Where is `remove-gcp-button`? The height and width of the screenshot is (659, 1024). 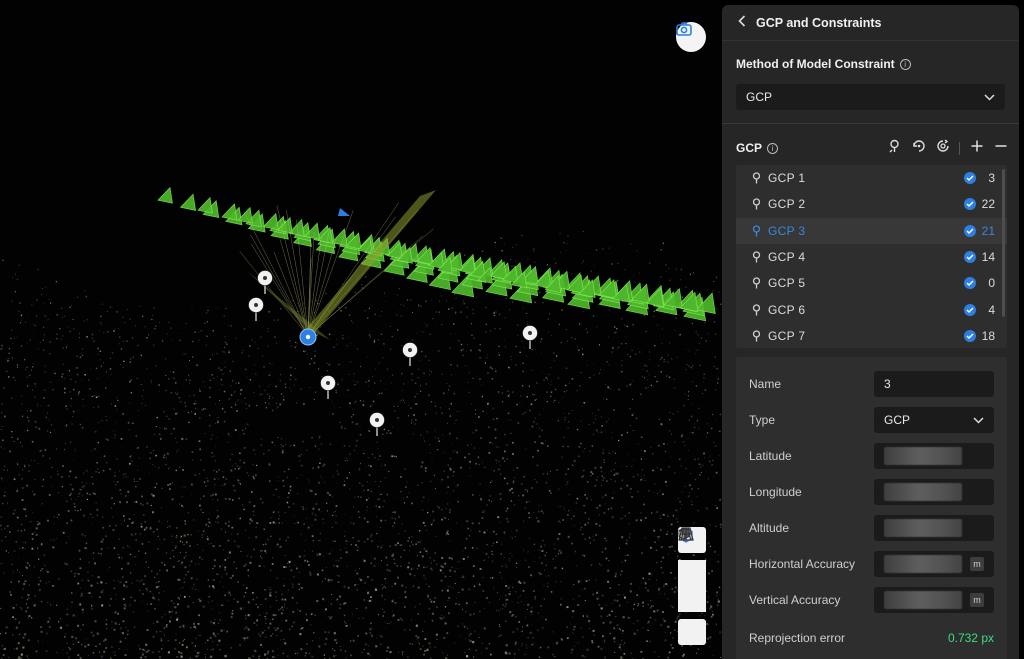
remove-gcp-button is located at coordinates (1000, 148).